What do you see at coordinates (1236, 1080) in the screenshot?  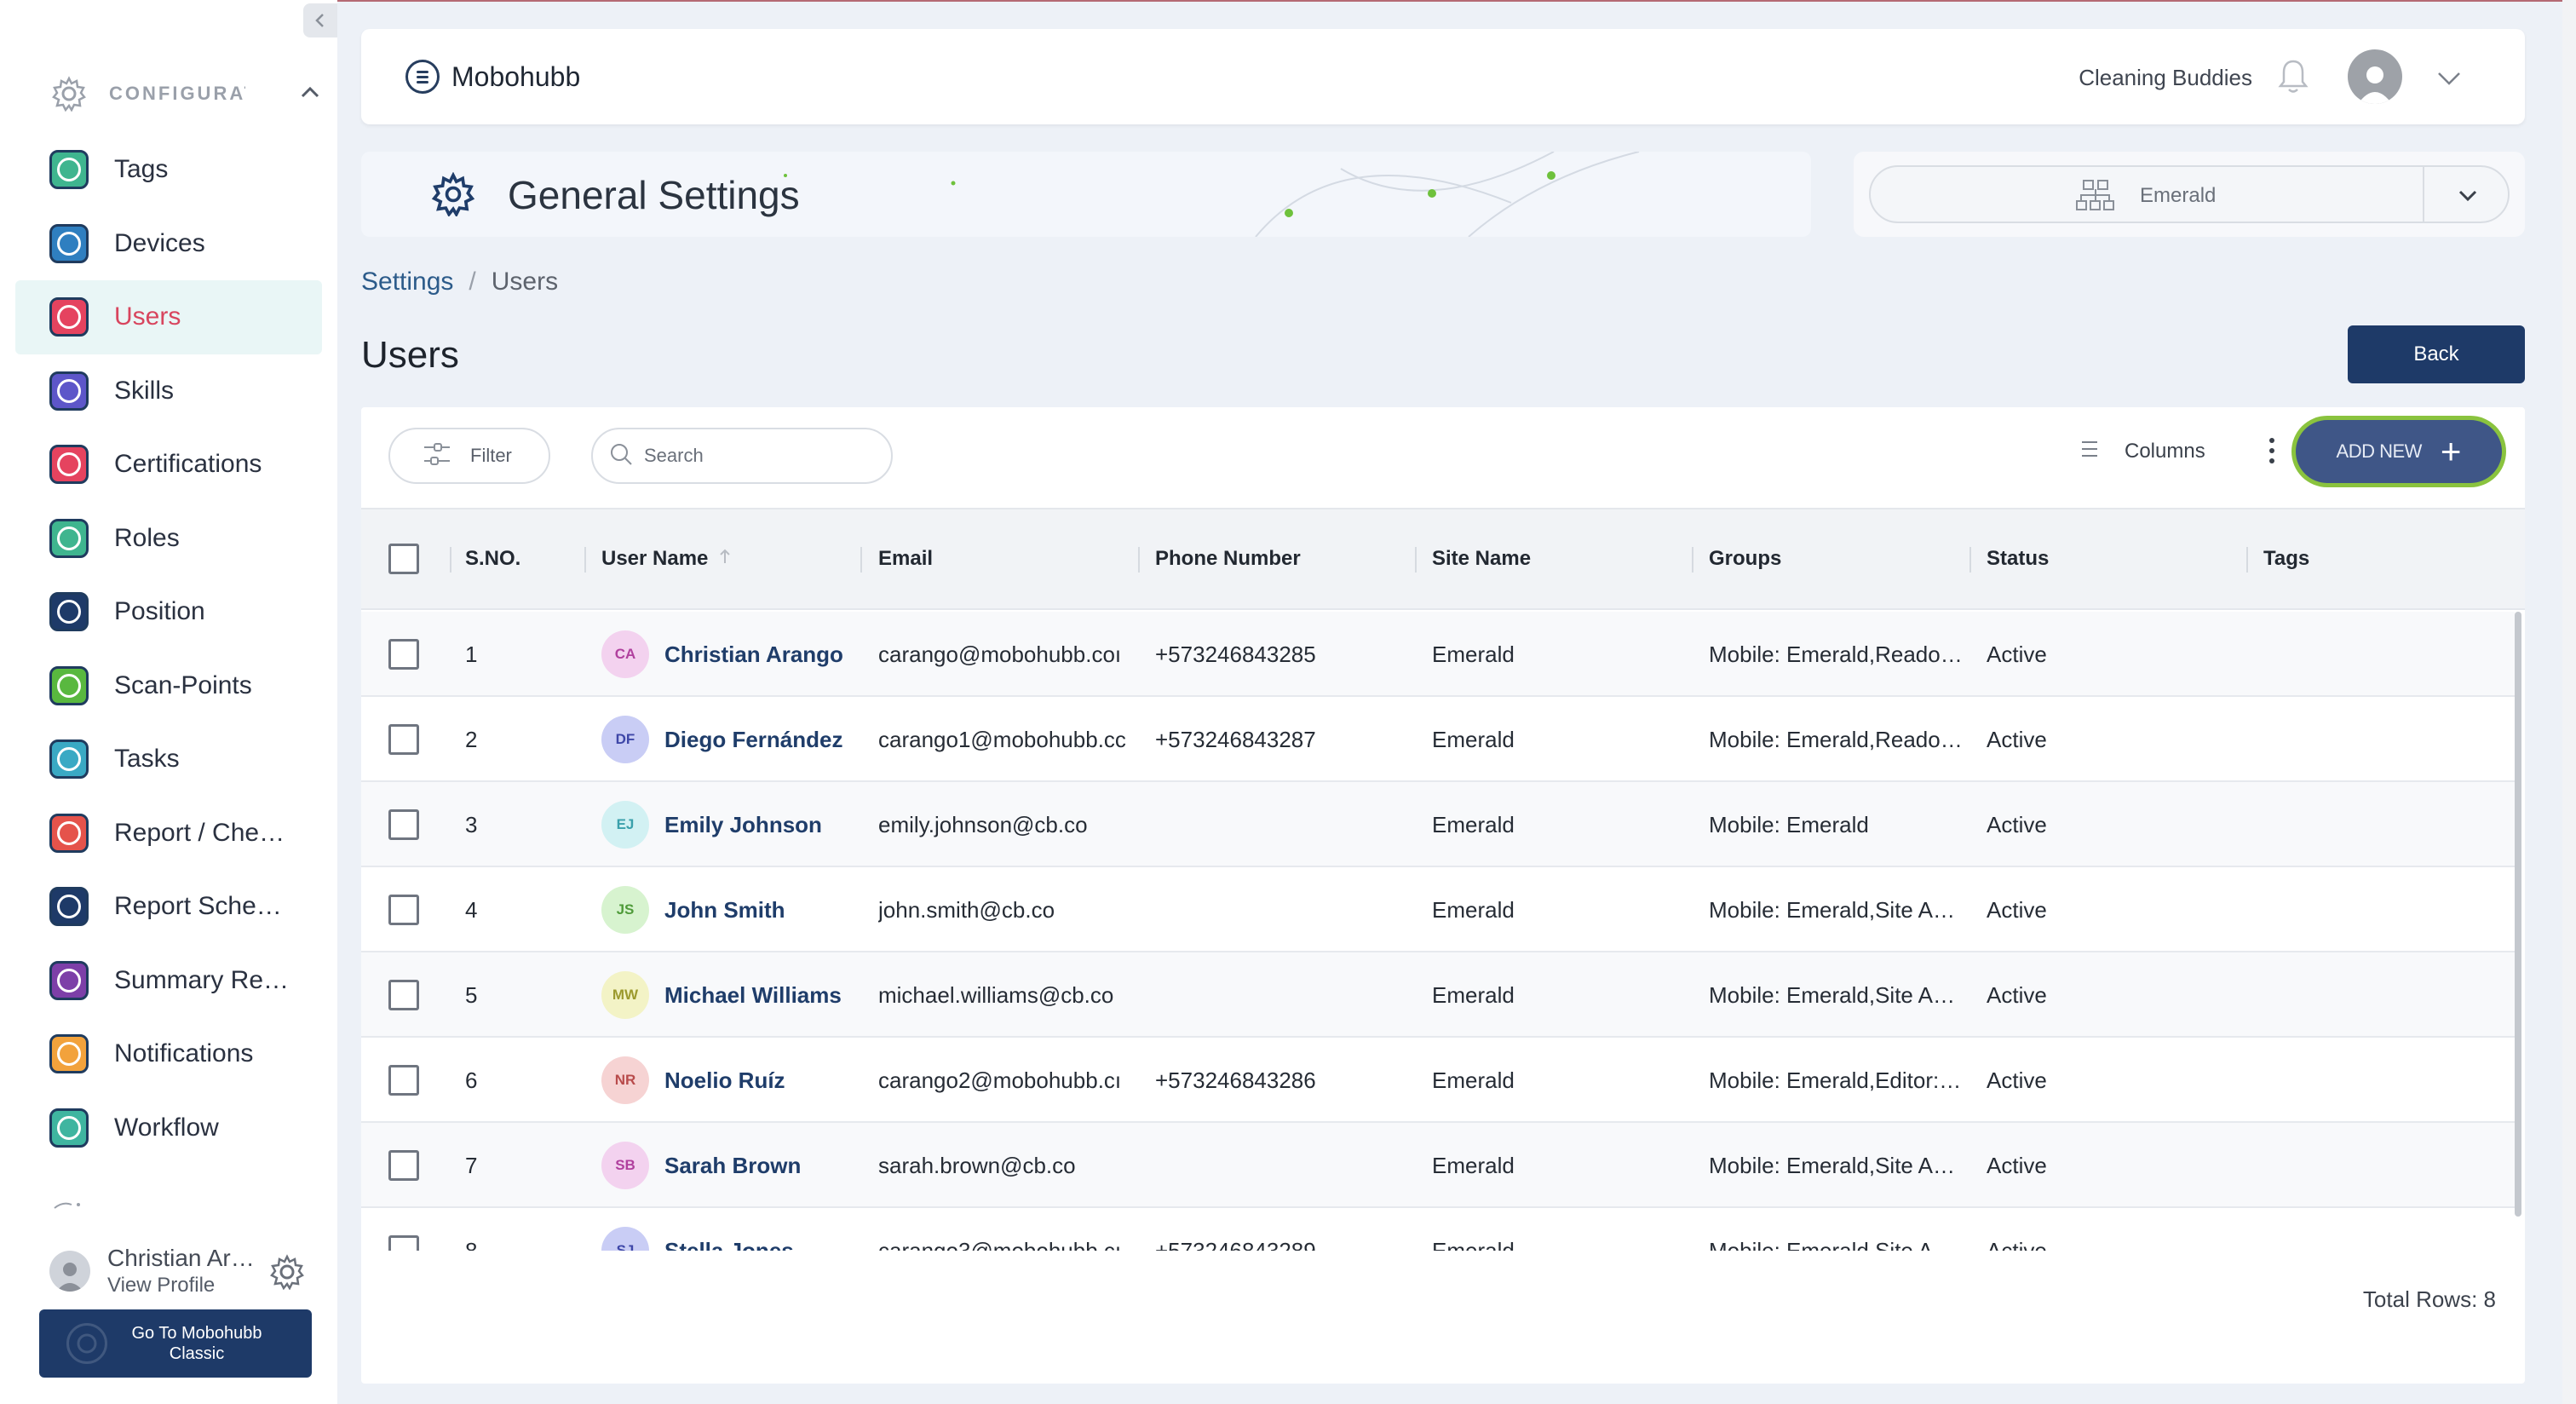 I see `cell-phone: +573246843286` at bounding box center [1236, 1080].